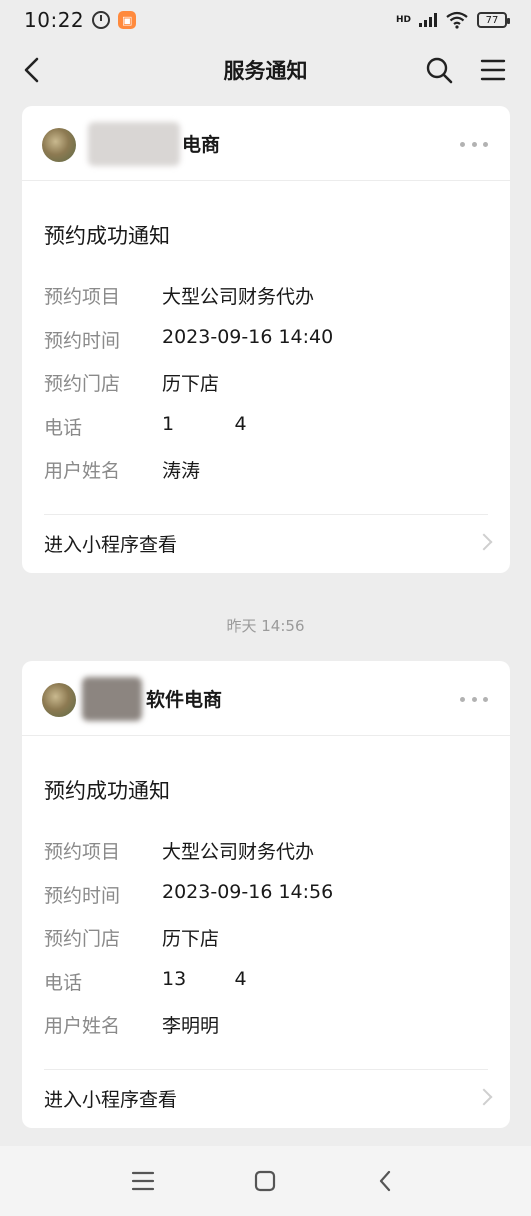 The width and height of the screenshot is (531, 1216). I want to click on status-right: HD 77, so click(452, 20).